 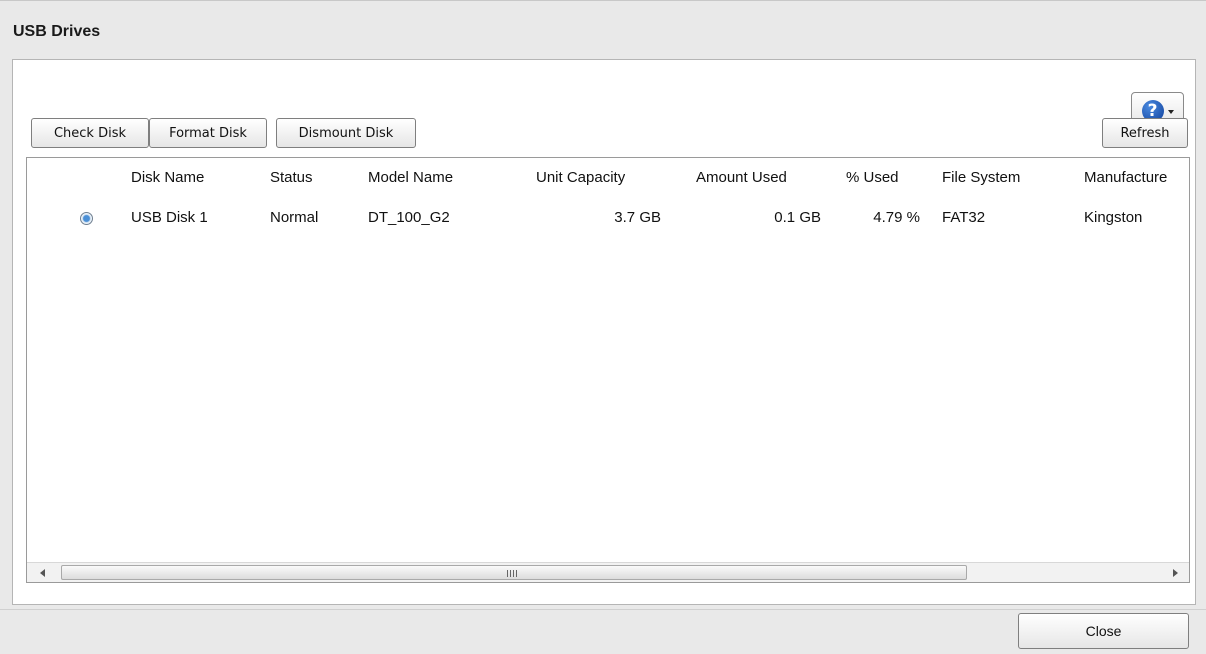 What do you see at coordinates (964, 217) in the screenshot?
I see `file-system-cell: FAT32` at bounding box center [964, 217].